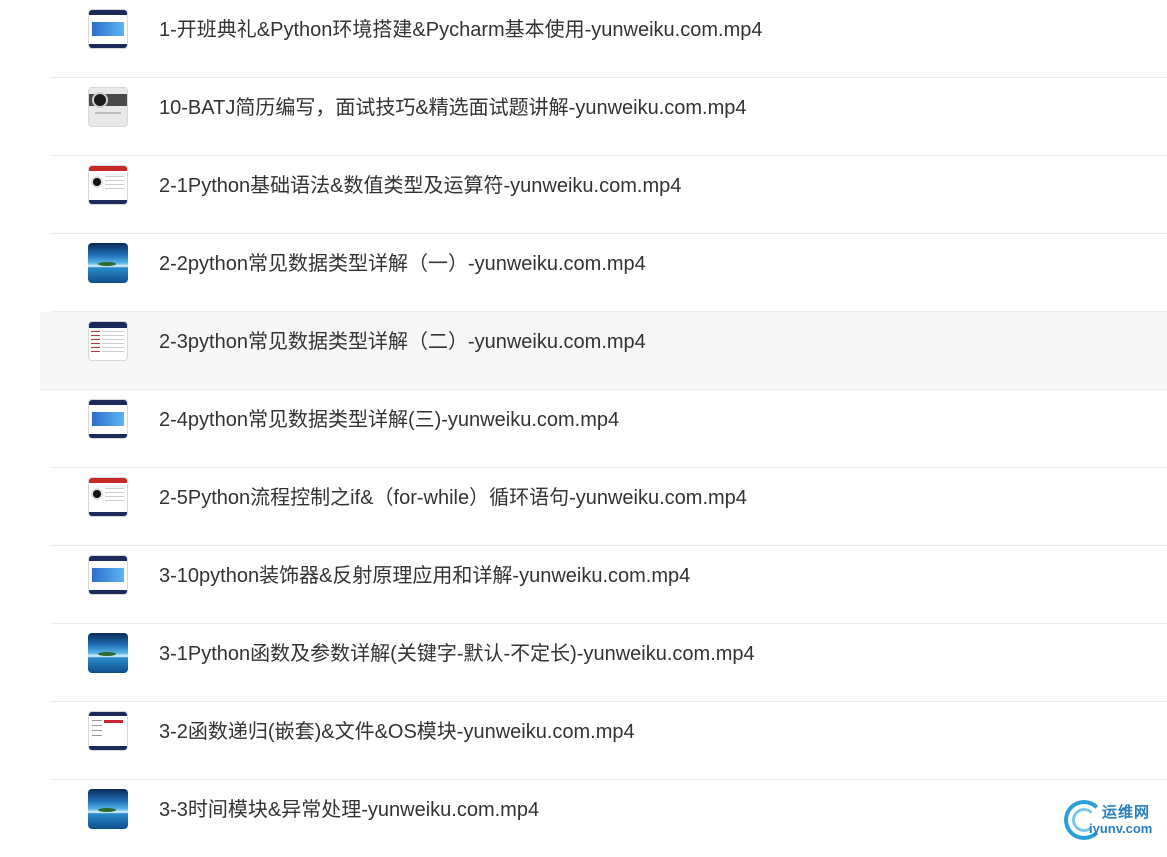  I want to click on list-item: 3-3时间模块&异常处理-yunweiku.com.mp4, so click(608, 818).